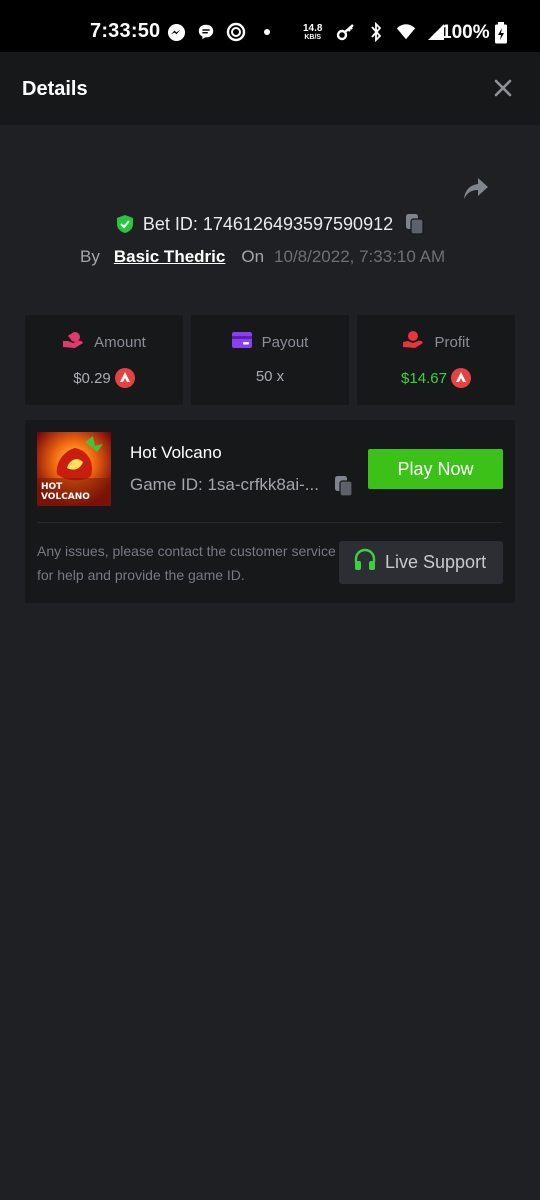  I want to click on close-icon, so click(503, 88).